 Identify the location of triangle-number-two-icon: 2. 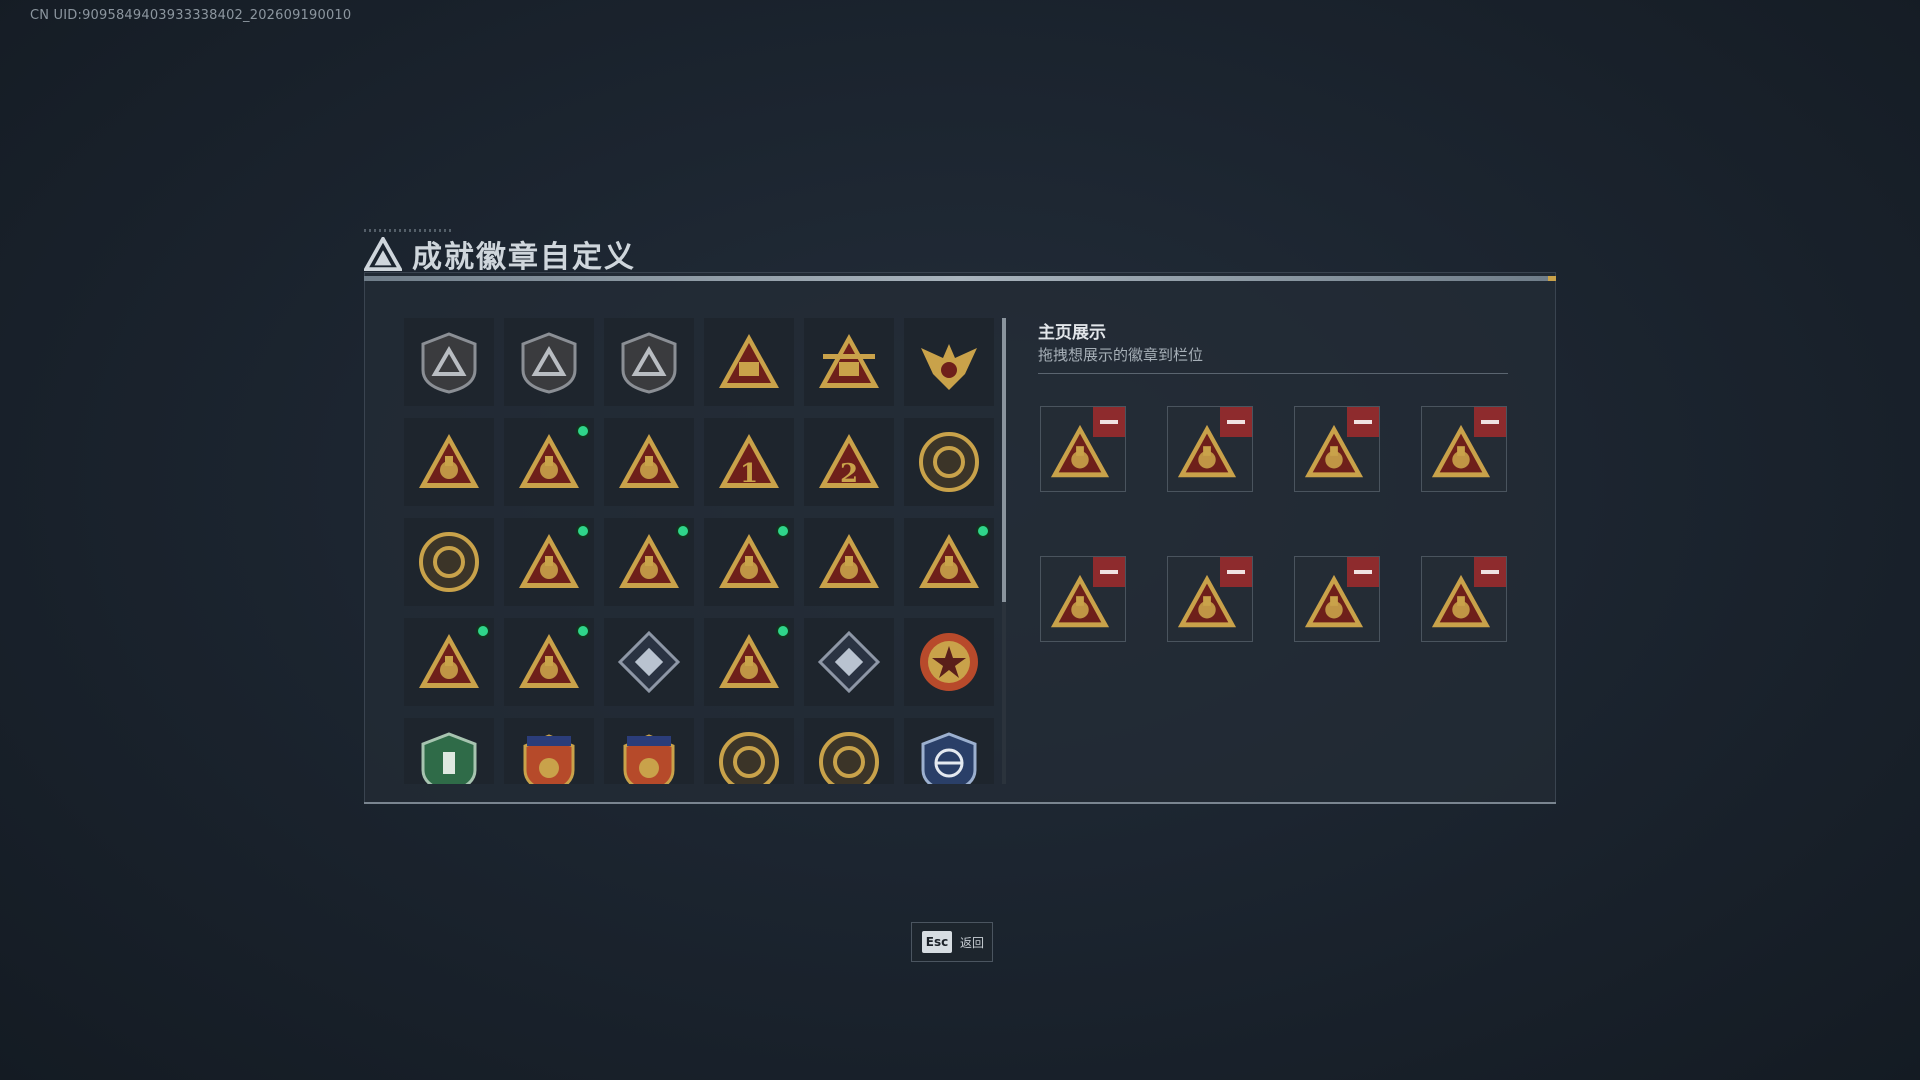
(849, 461).